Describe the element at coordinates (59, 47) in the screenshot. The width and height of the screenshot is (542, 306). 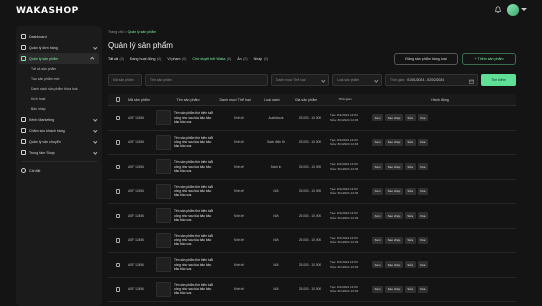
I see `sidebar-item-orders: Quản lý đơn hàng` at that location.